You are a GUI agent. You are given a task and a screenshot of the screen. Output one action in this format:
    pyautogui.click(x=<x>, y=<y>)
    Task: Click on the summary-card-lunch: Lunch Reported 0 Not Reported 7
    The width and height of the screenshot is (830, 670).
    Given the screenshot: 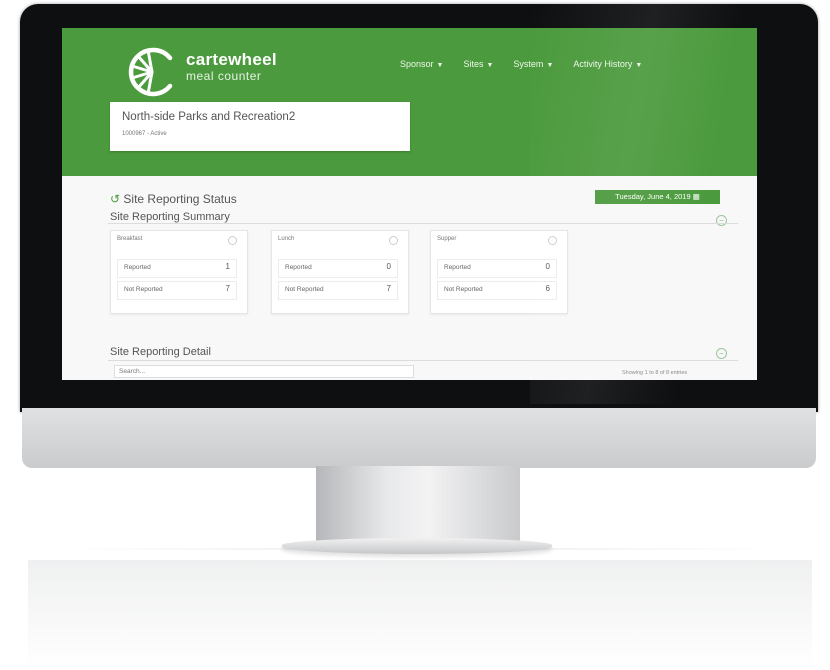 What is the action you would take?
    pyautogui.click(x=340, y=272)
    